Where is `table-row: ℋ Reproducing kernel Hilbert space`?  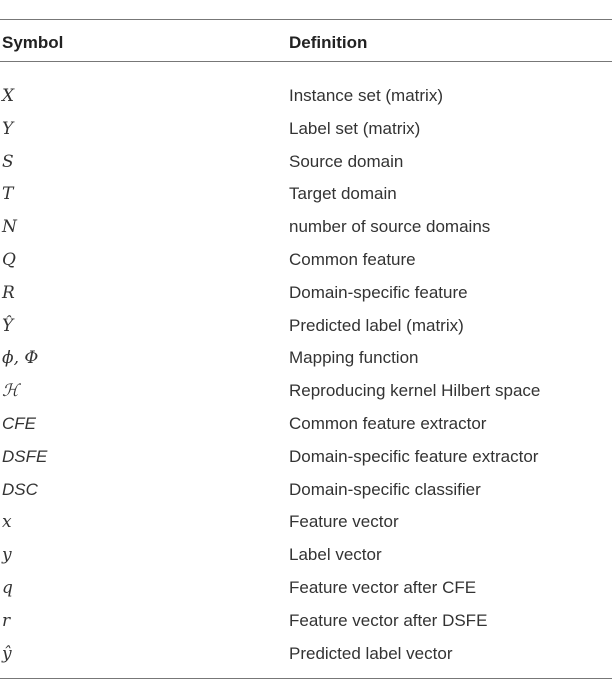 table-row: ℋ Reproducing kernel Hilbert space is located at coordinates (306, 397).